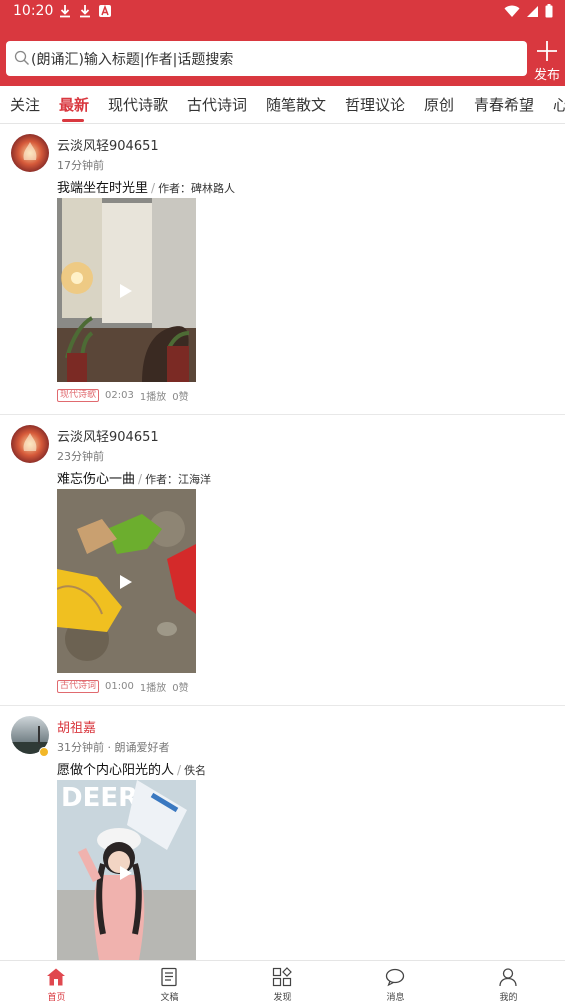 This screenshot has width=565, height=1004. What do you see at coordinates (532, 11) in the screenshot?
I see `signal-icon` at bounding box center [532, 11].